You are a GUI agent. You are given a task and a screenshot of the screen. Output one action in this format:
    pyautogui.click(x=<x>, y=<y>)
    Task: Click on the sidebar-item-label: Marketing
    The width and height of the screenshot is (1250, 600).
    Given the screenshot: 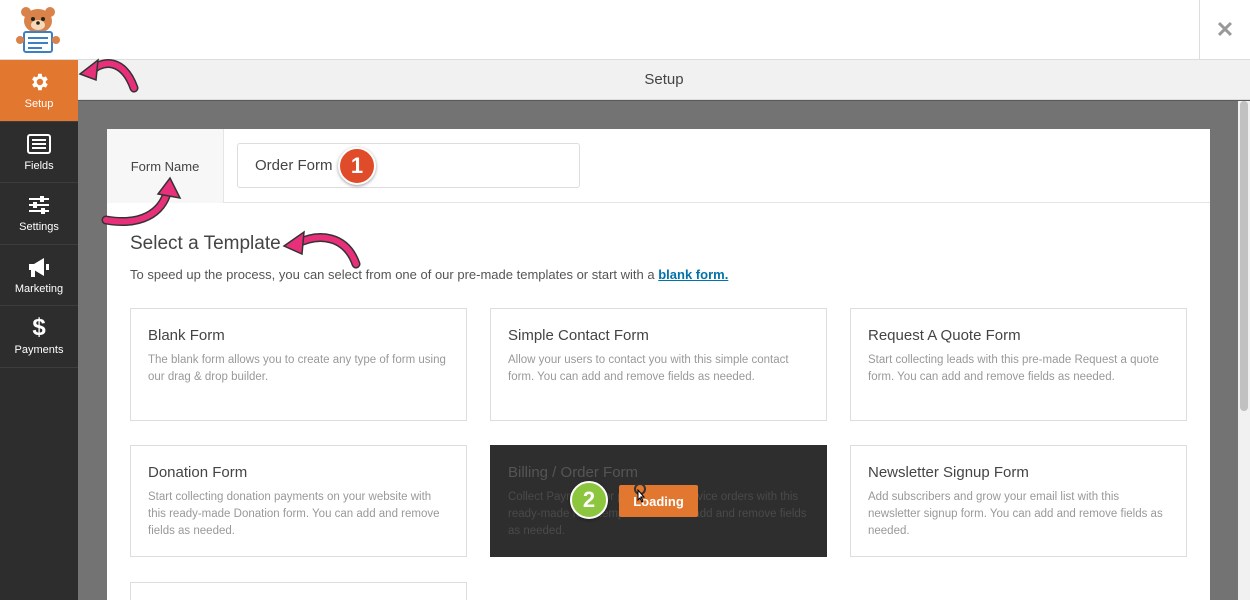 What is the action you would take?
    pyautogui.click(x=39, y=288)
    